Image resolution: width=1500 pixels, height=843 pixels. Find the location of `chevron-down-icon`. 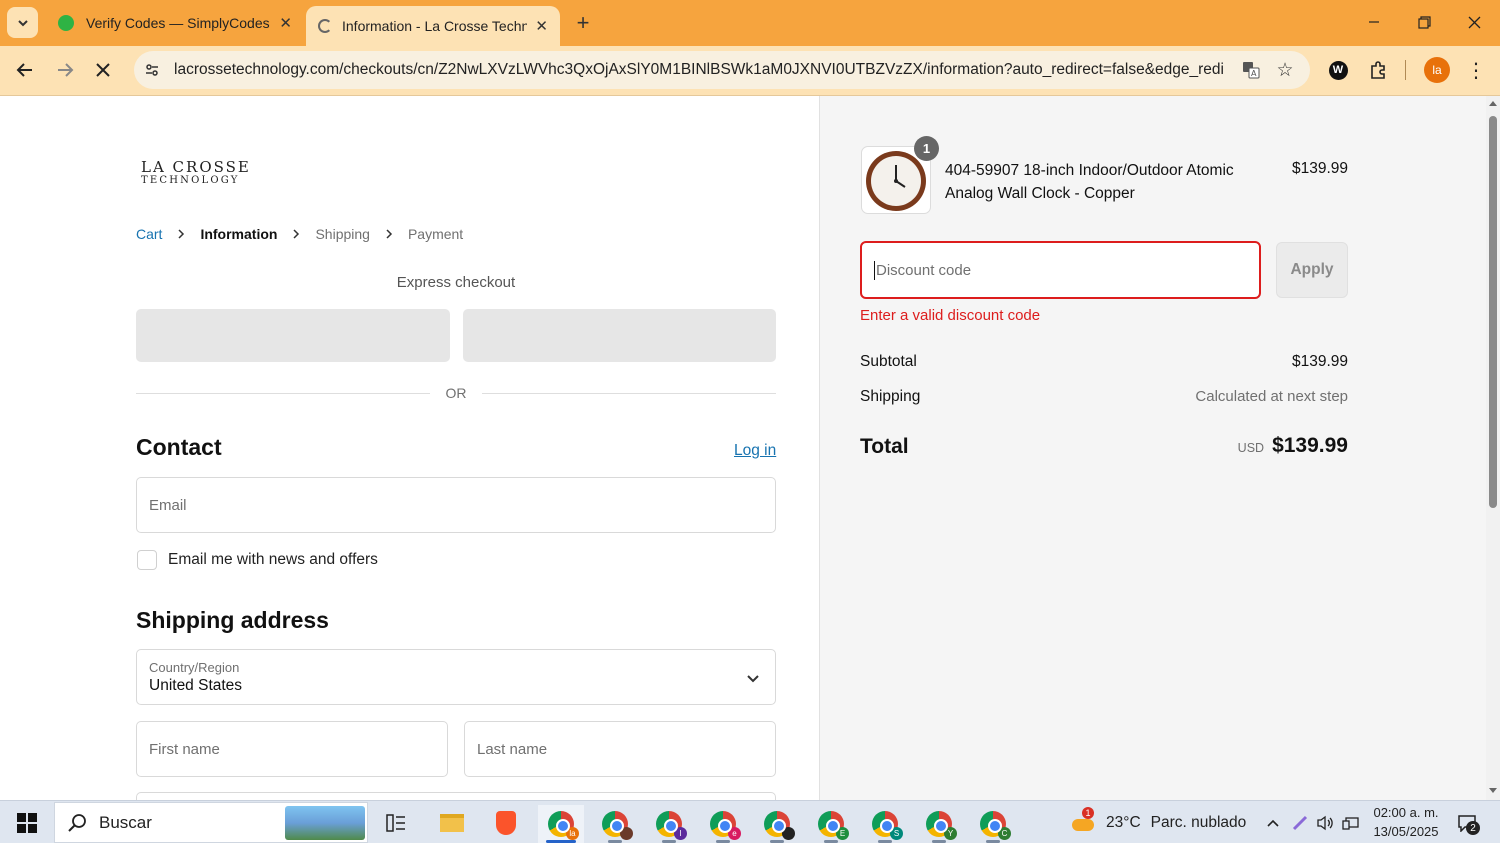

chevron-down-icon is located at coordinates (22, 22).